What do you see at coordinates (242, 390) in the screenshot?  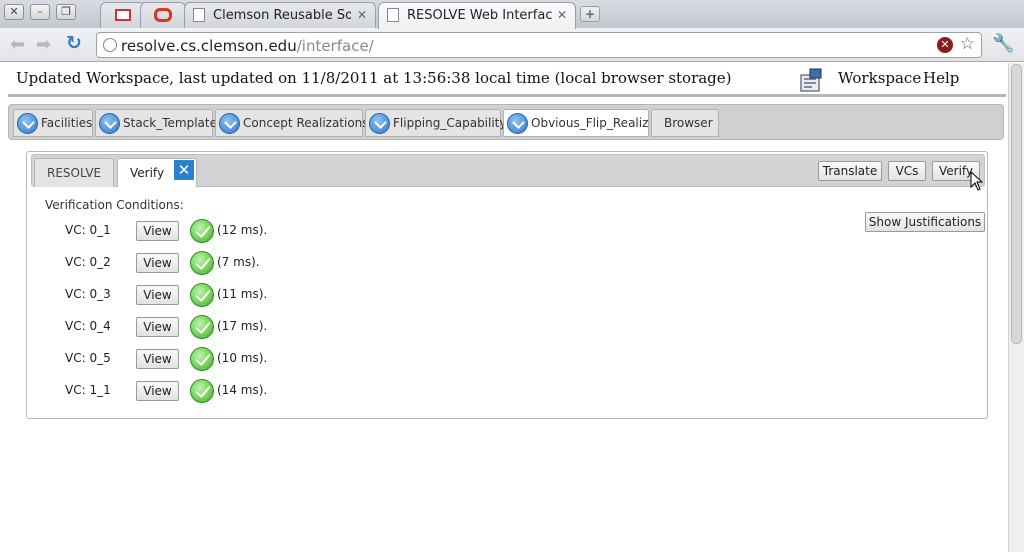 I see `vc-time: (14 ms).` at bounding box center [242, 390].